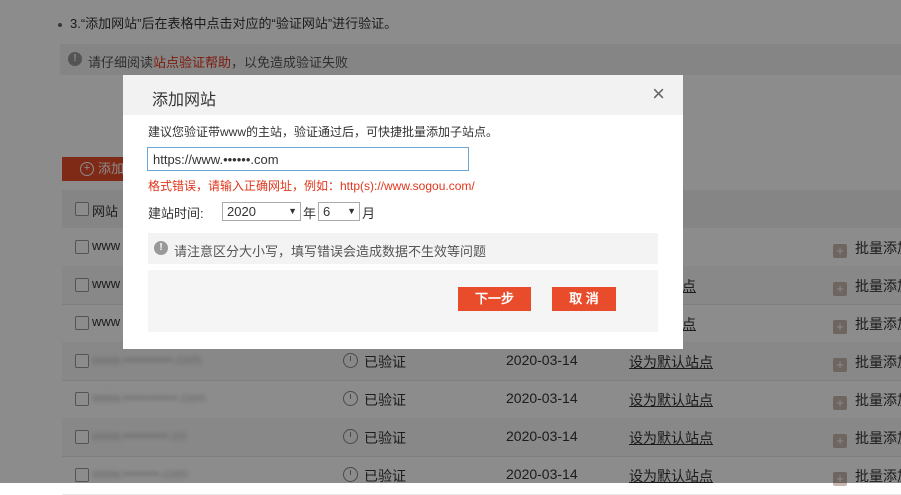 Image resolution: width=901 pixels, height=495 pixels. What do you see at coordinates (261, 211) in the screenshot?
I see `year-select: 2020 ▼` at bounding box center [261, 211].